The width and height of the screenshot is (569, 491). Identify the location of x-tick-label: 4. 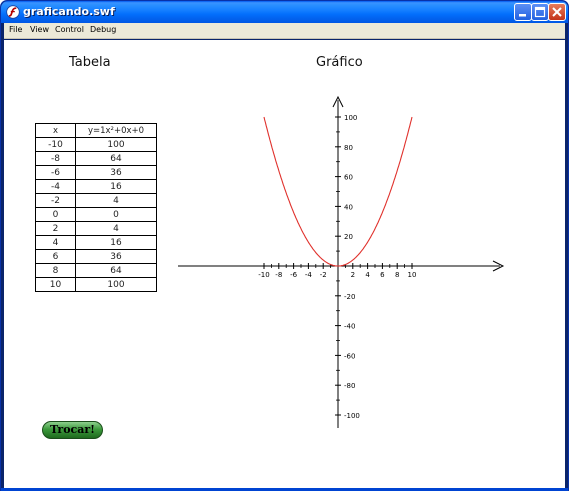
(367, 275).